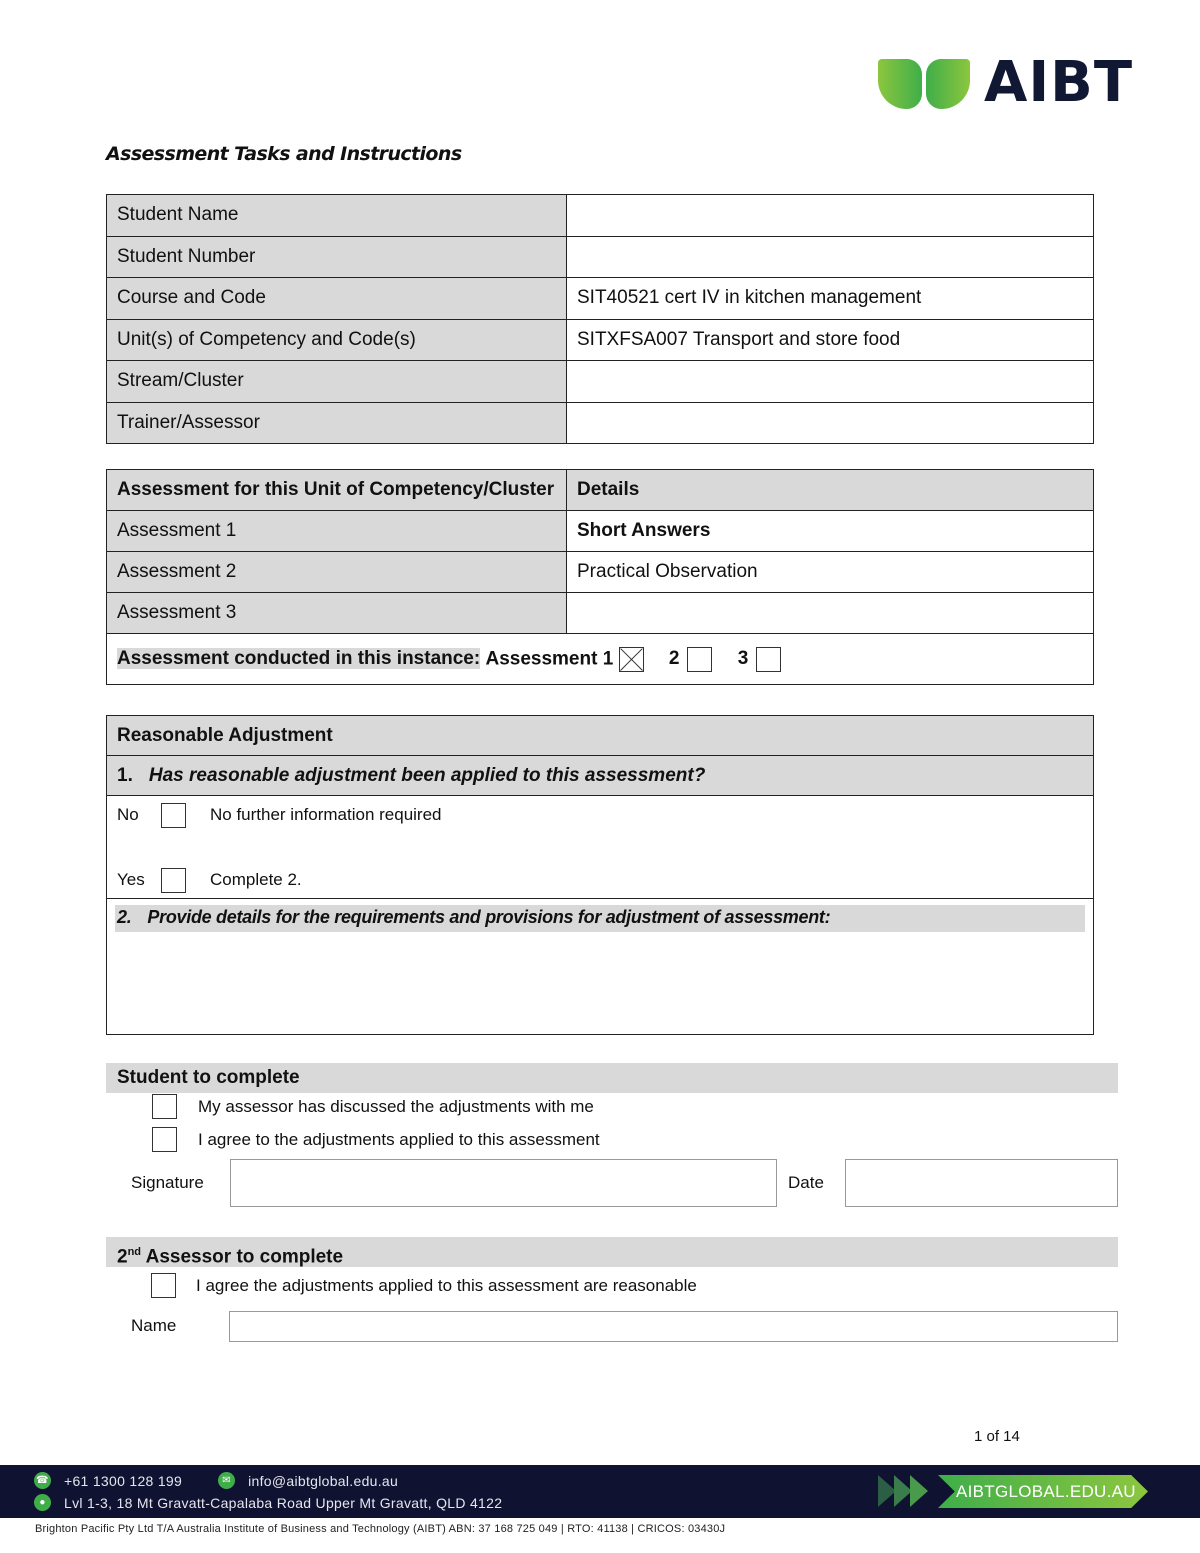 This screenshot has height=1553, width=1200. What do you see at coordinates (336, 422) in the screenshot?
I see `row-label: Trainer/Assessor` at bounding box center [336, 422].